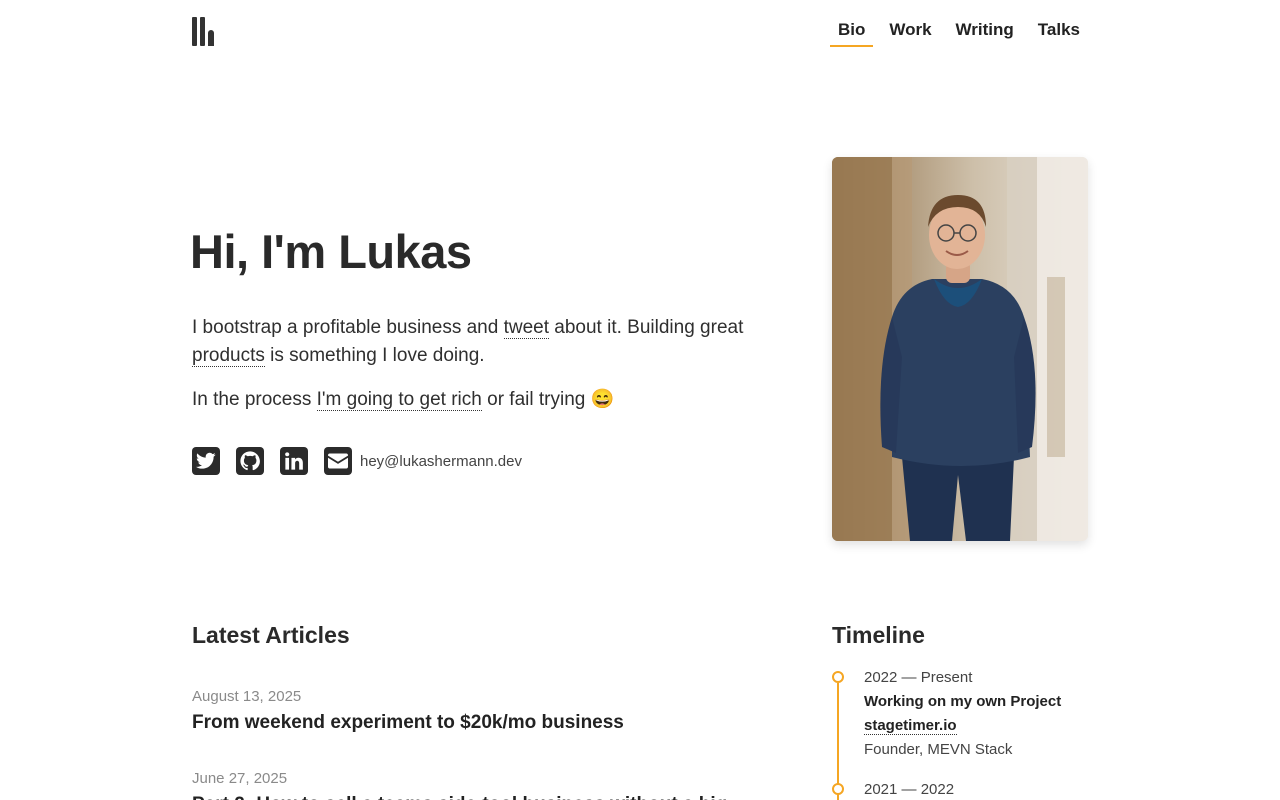  I want to click on article-date: August 13, 2025, so click(247, 696).